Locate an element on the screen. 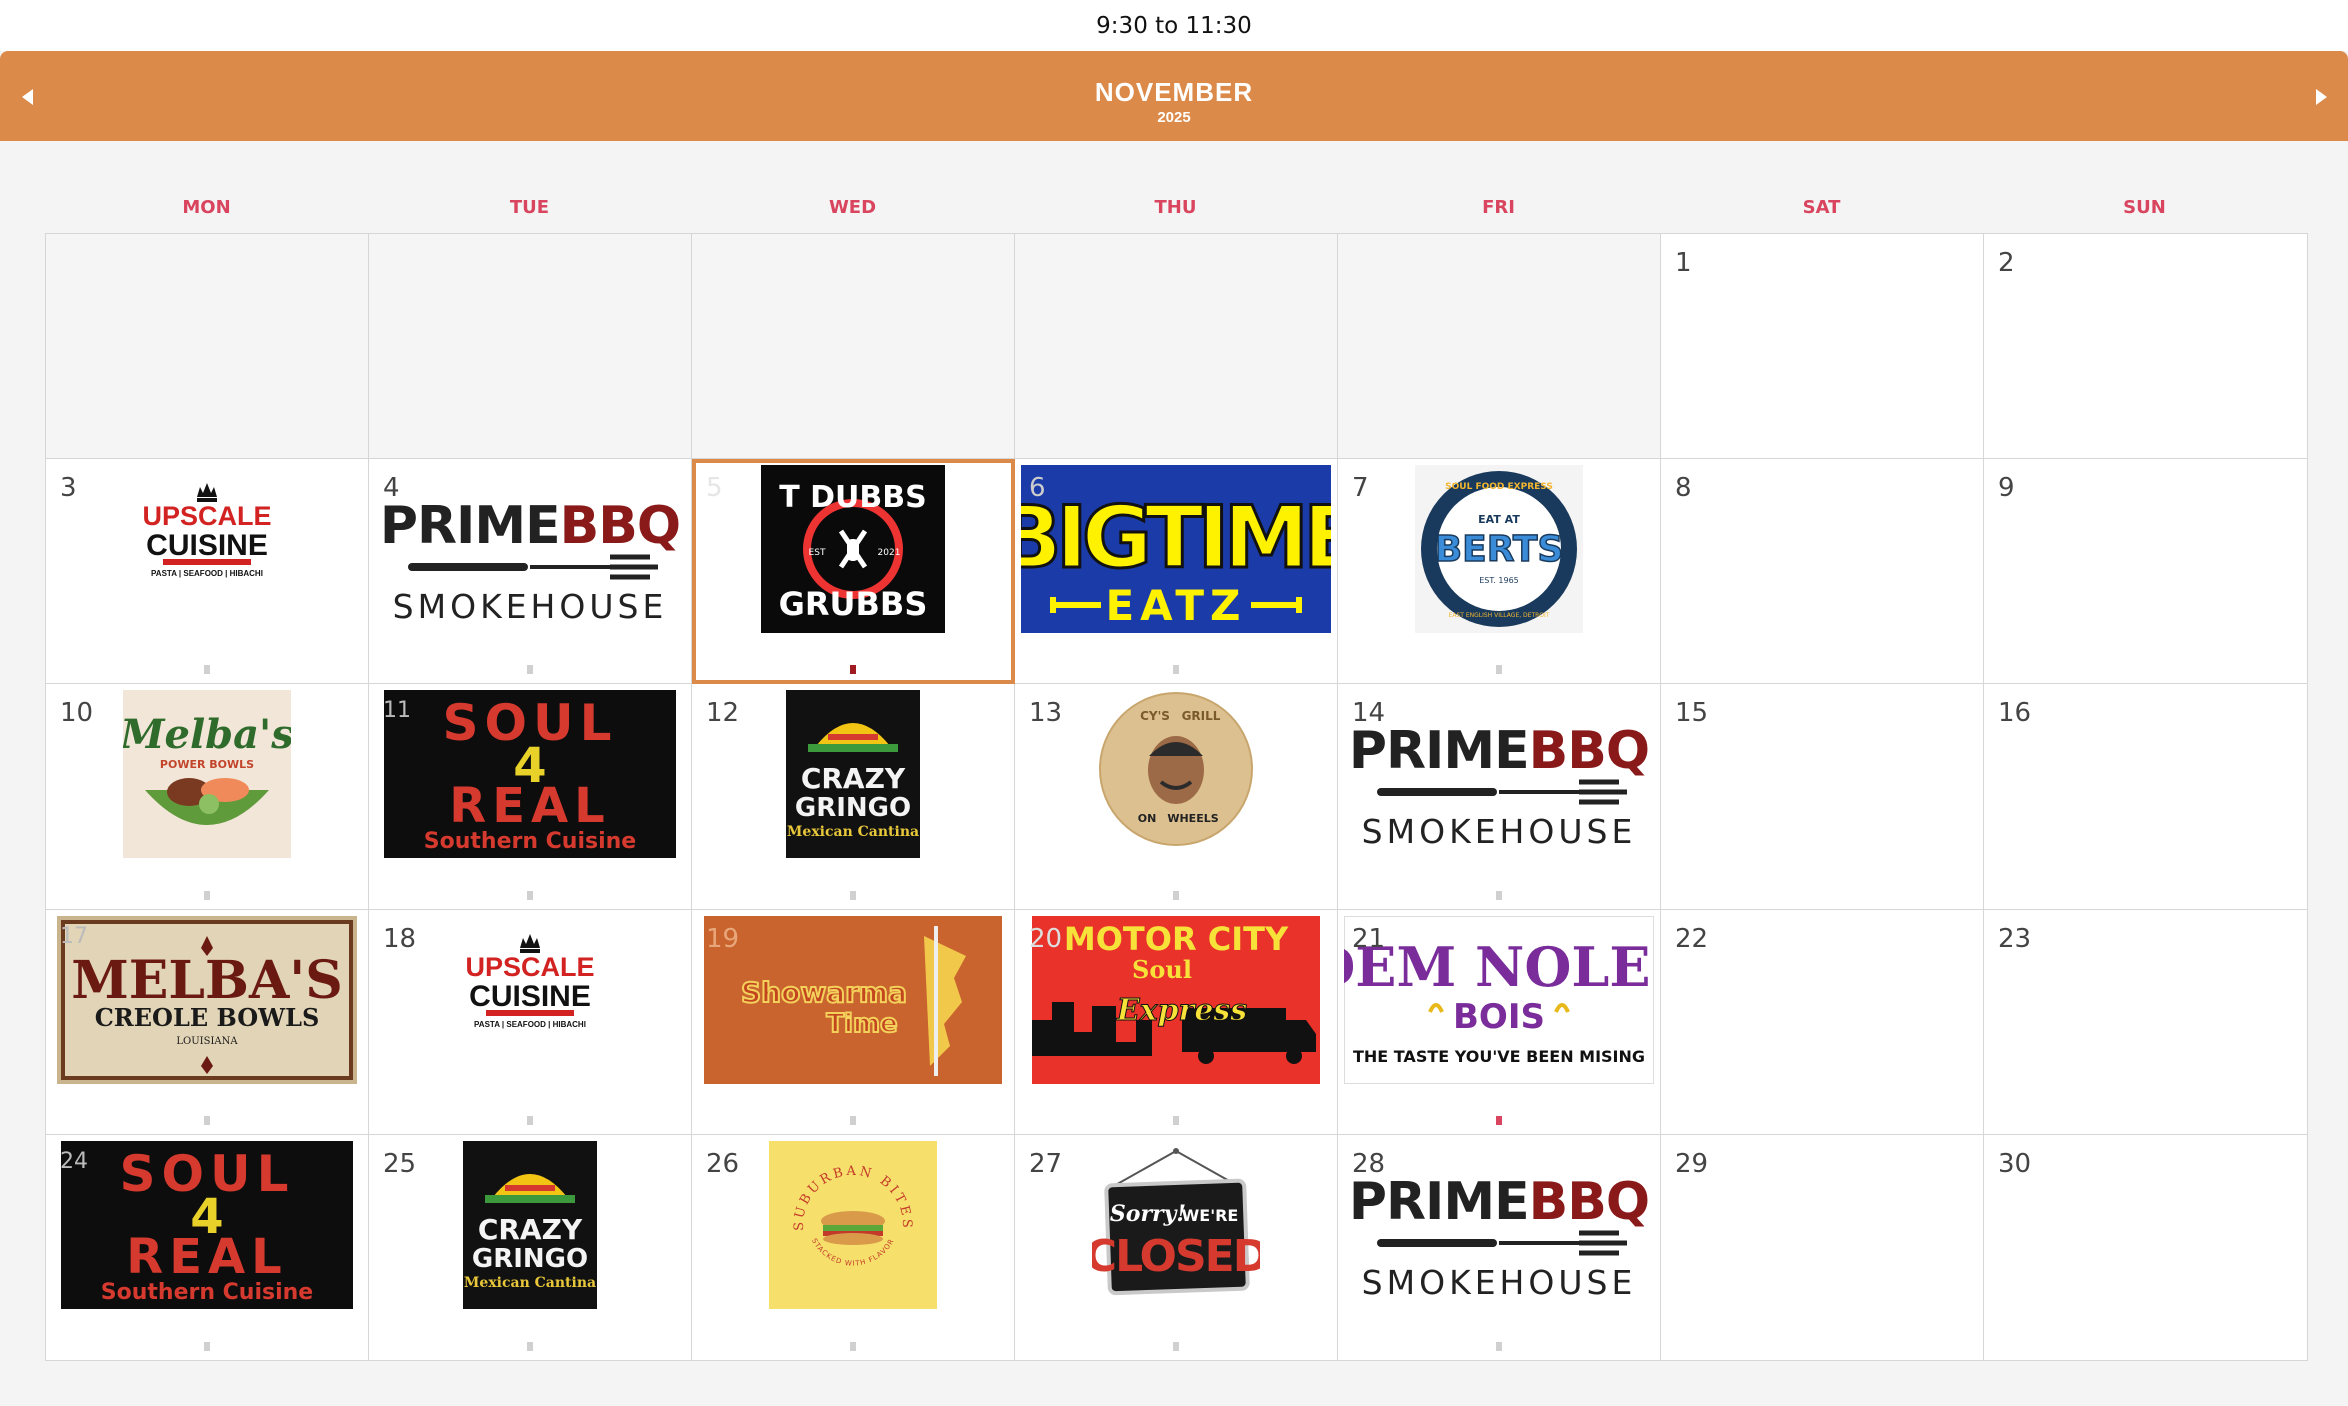 This screenshot has height=1406, width=2348. day-number: 9 is located at coordinates (2006, 488).